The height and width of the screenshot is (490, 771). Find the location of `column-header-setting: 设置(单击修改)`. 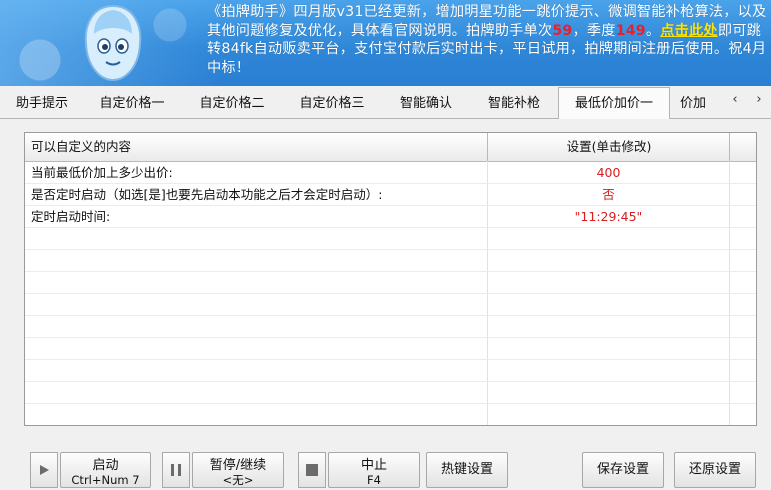

column-header-setting: 设置(单击修改) is located at coordinates (608, 147).